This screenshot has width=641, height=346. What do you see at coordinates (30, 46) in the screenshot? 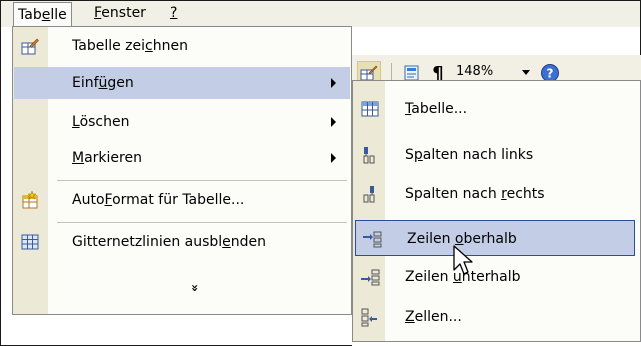
I see `pencil-table-icon` at bounding box center [30, 46].